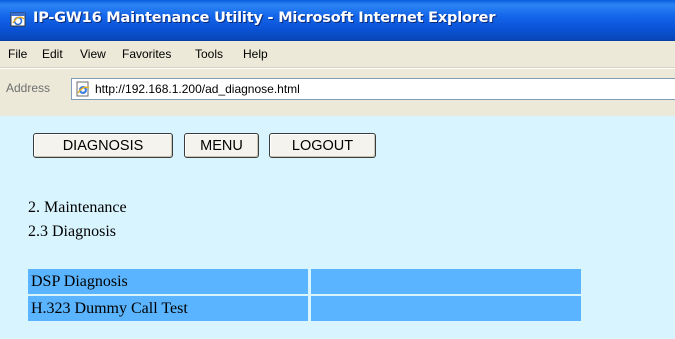 The image size is (675, 339). I want to click on menu-bar: File Edit View Favorites Tools Help, so click(337, 54).